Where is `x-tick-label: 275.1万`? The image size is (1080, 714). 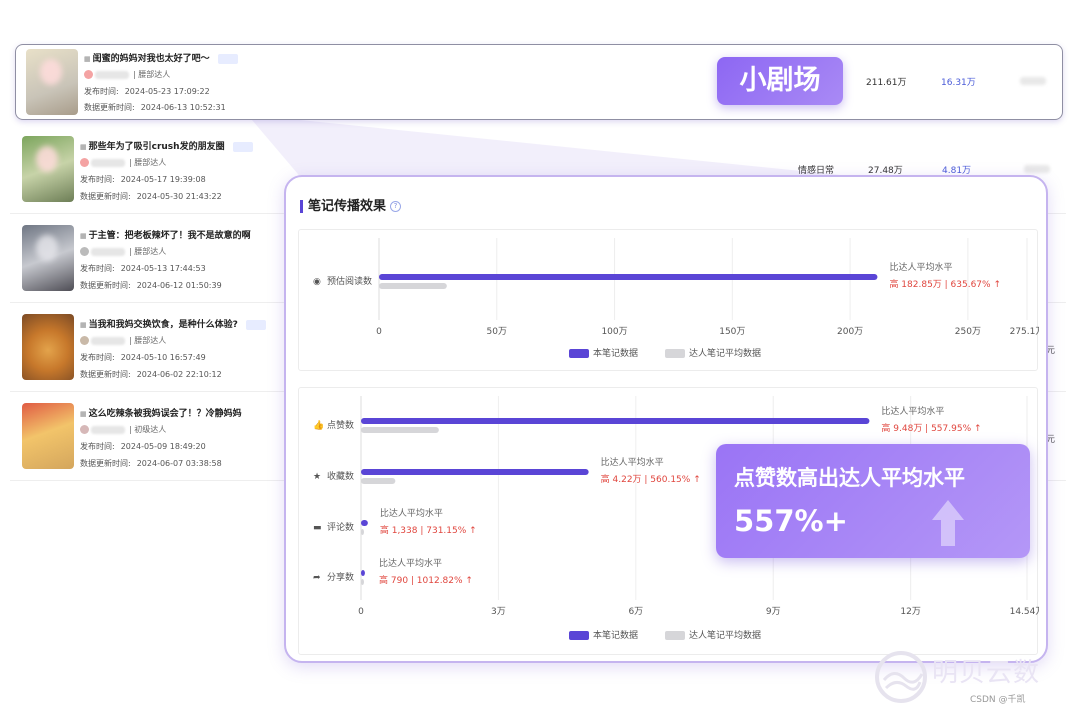
x-tick-label: 275.1万 is located at coordinates (1024, 332).